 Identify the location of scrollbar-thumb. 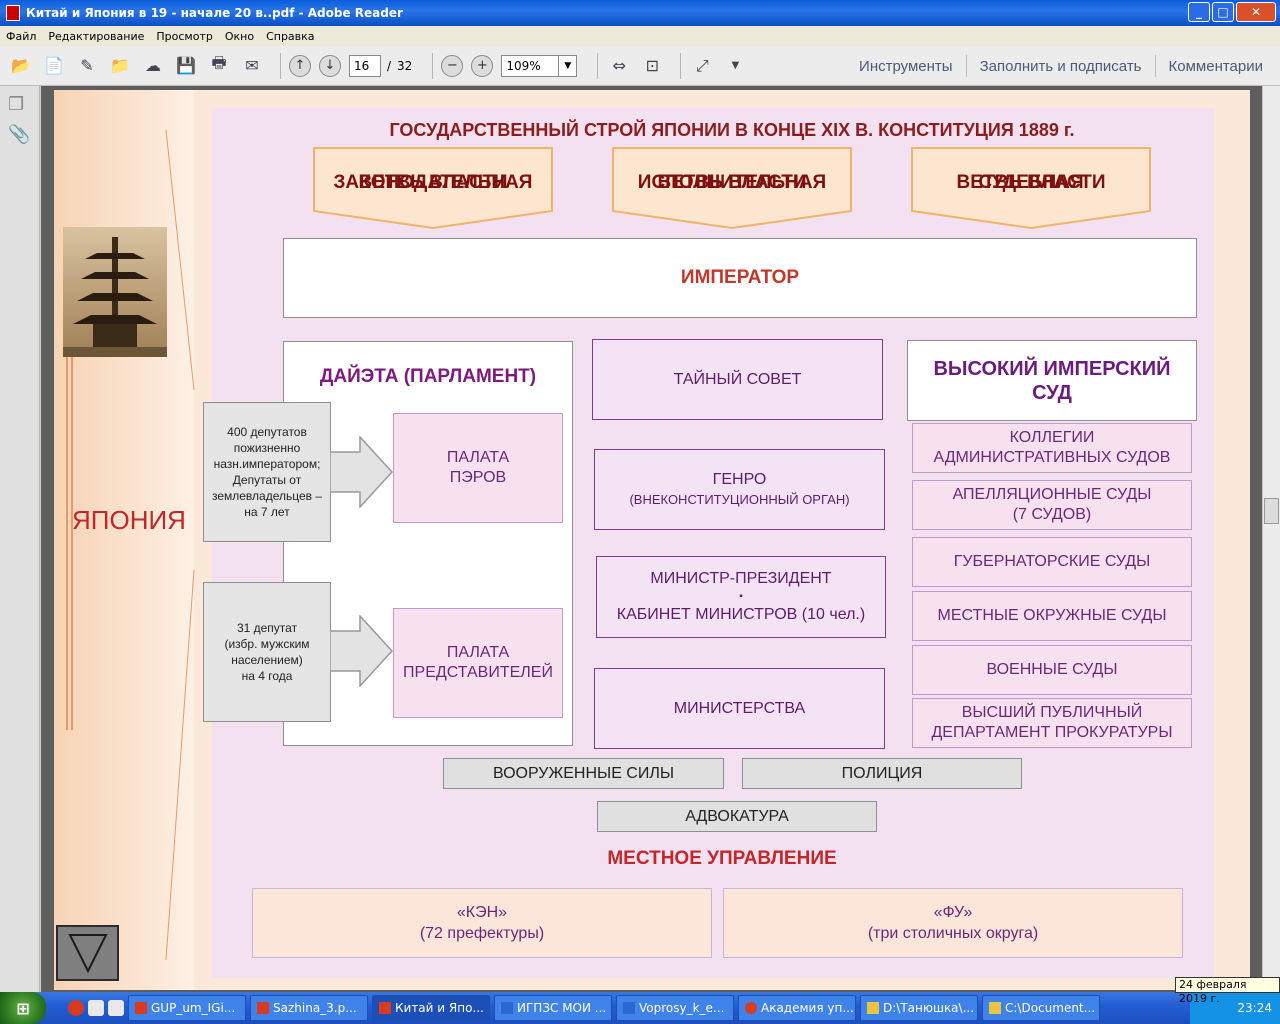
(1271, 511).